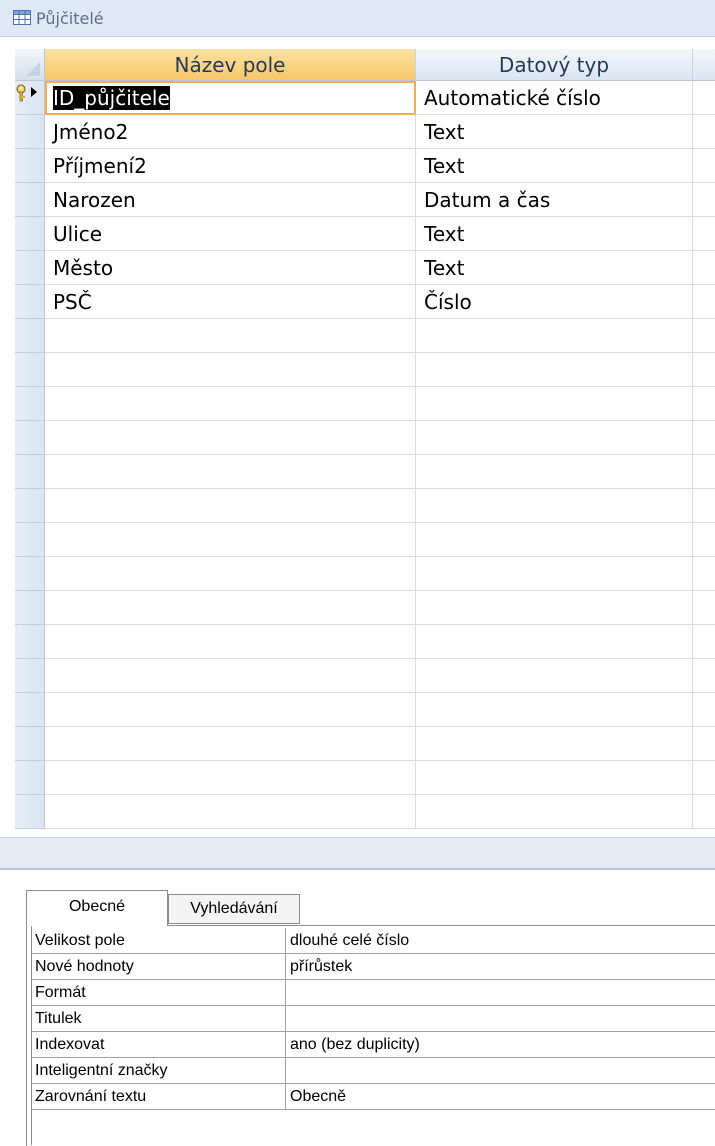  Describe the element at coordinates (357, 853) in the screenshot. I see `pane-splitter` at that location.